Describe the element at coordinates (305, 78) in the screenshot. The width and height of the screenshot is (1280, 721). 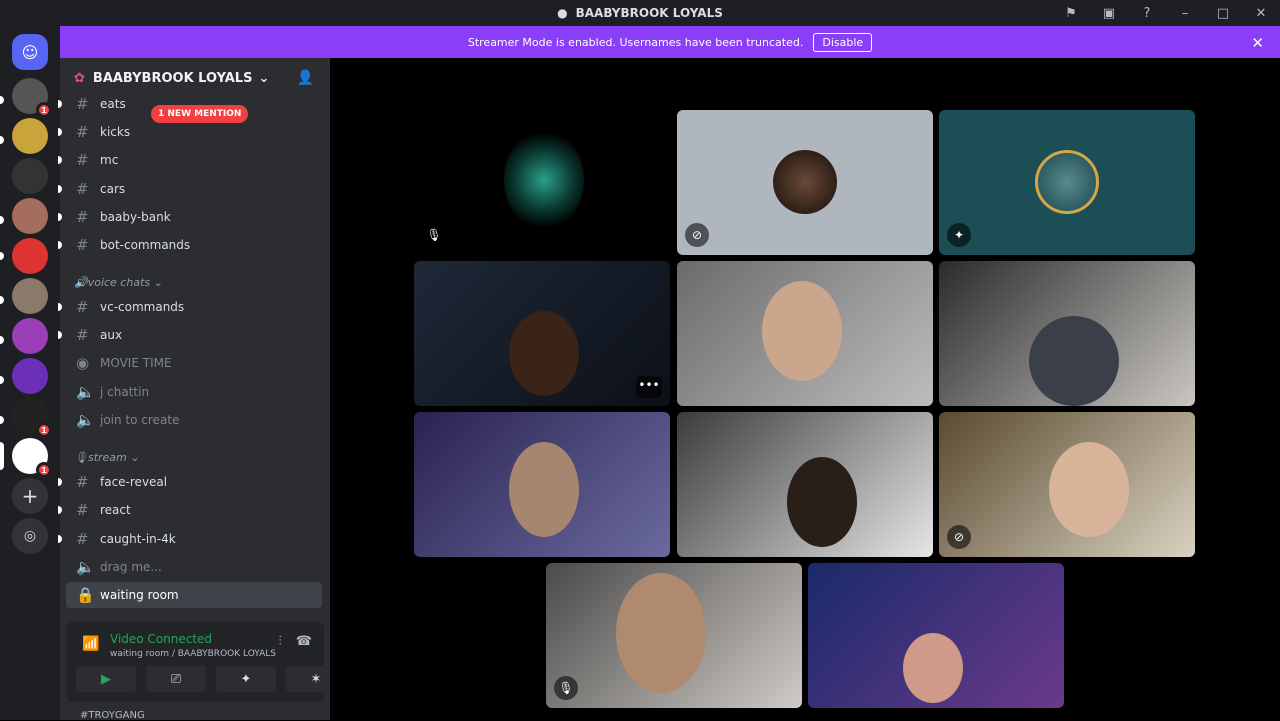
I see `invite-user-icon: 👤` at that location.